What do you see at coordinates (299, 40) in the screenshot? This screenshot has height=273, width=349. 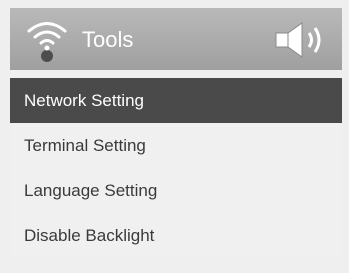 I see `speaker-volume-icon` at bounding box center [299, 40].